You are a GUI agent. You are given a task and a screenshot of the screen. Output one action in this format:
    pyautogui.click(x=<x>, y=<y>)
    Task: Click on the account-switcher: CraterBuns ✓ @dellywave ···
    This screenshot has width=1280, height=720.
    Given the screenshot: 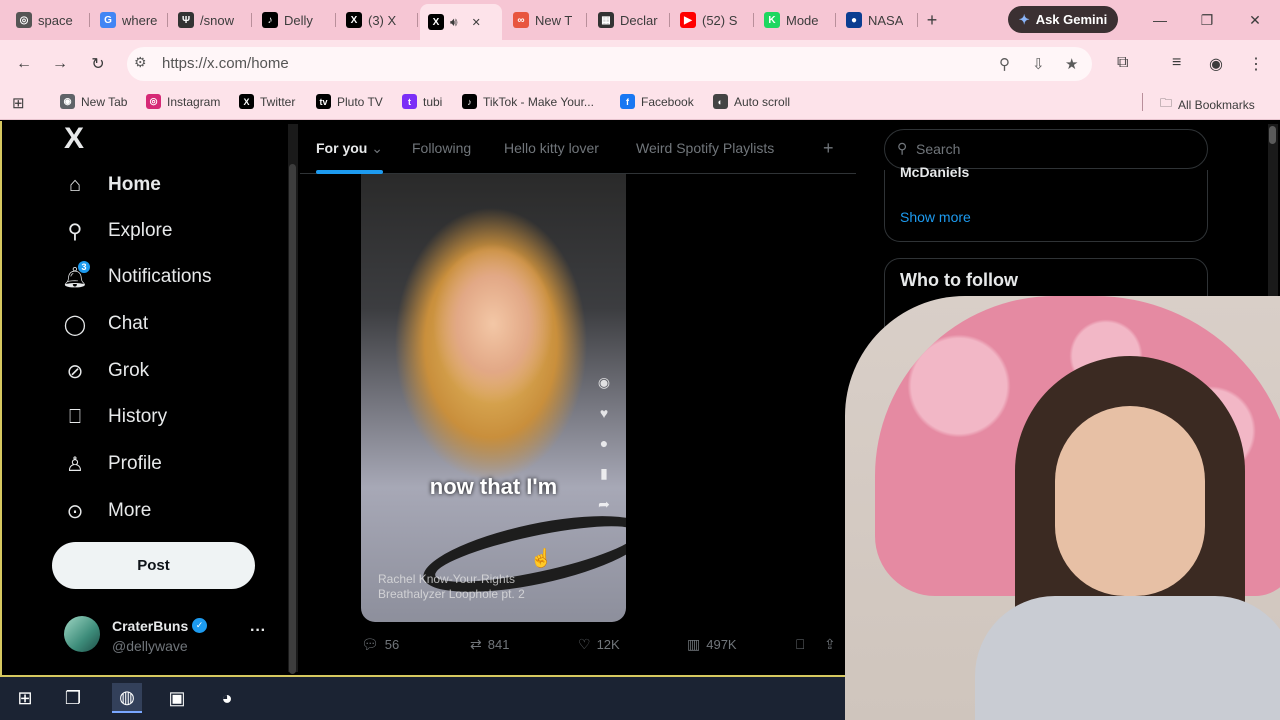 What is the action you would take?
    pyautogui.click(x=169, y=637)
    